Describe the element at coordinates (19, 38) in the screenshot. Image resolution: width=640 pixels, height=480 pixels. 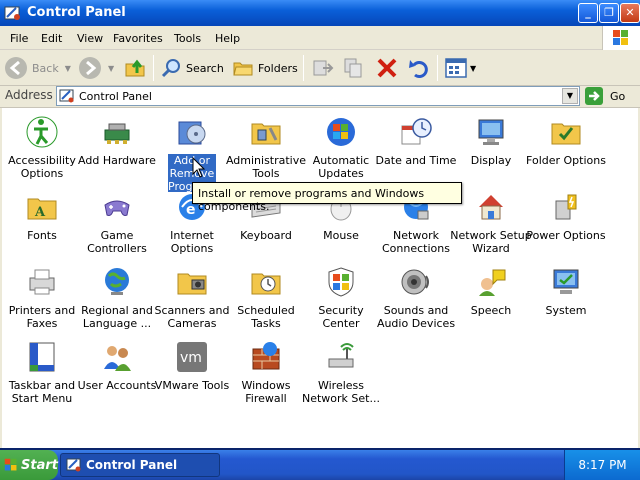
I see `menu-file: File` at that location.